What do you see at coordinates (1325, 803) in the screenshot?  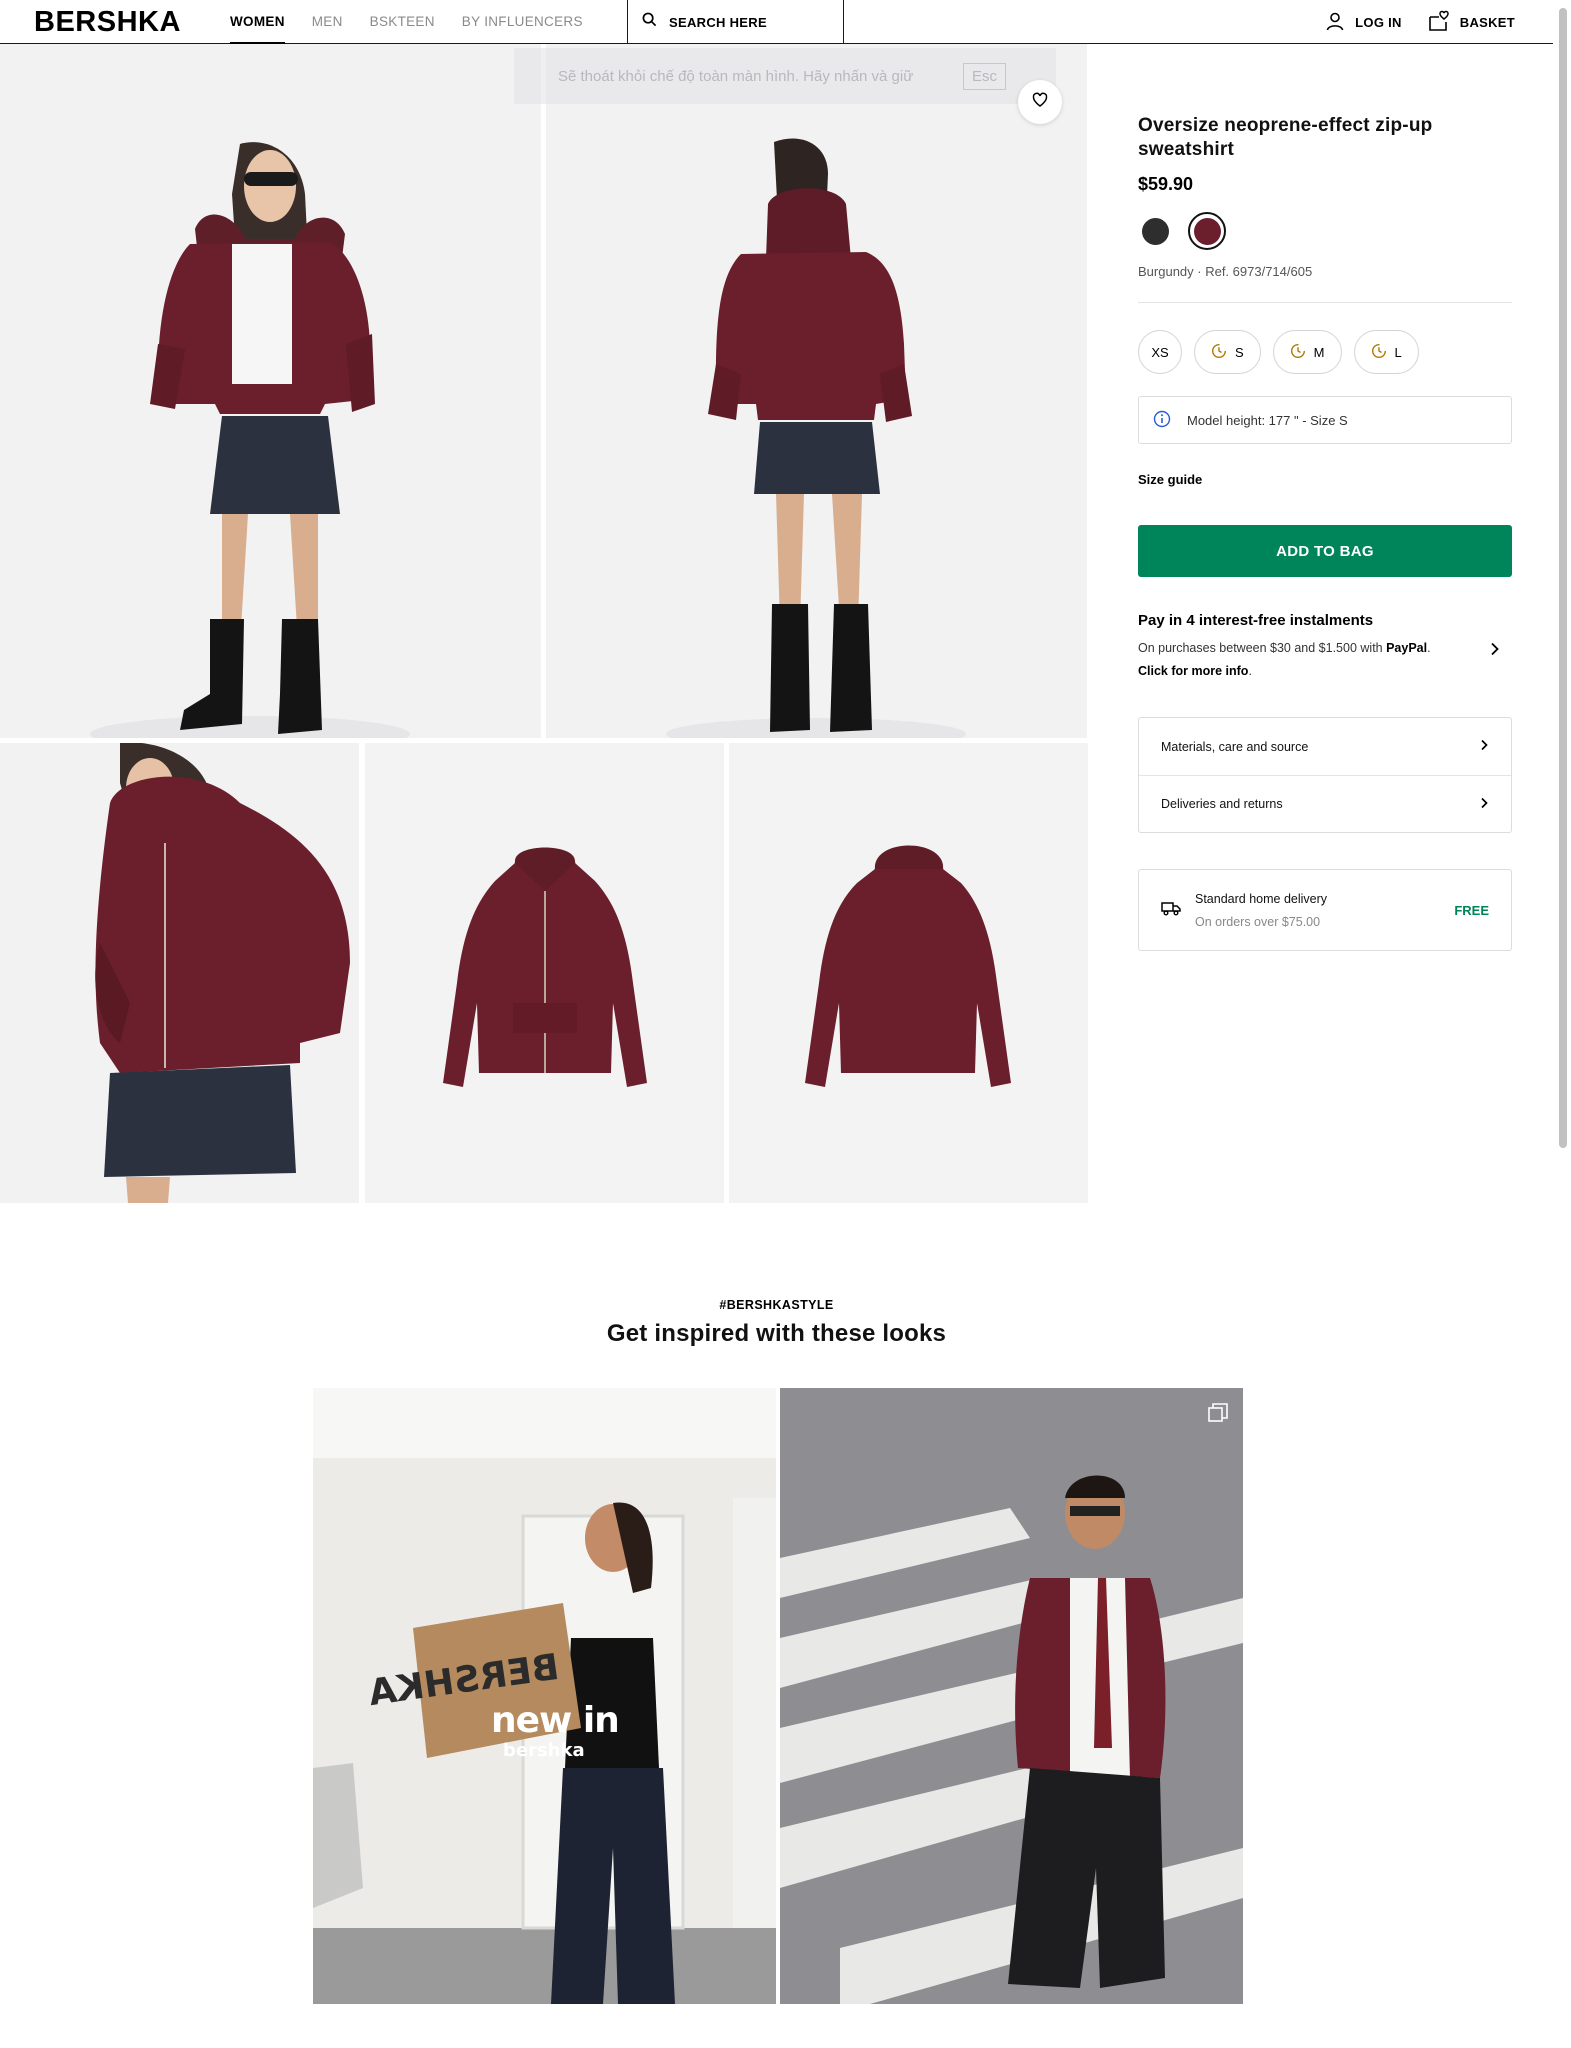 I see `deliveries-returns-row: Deliveries and returns` at bounding box center [1325, 803].